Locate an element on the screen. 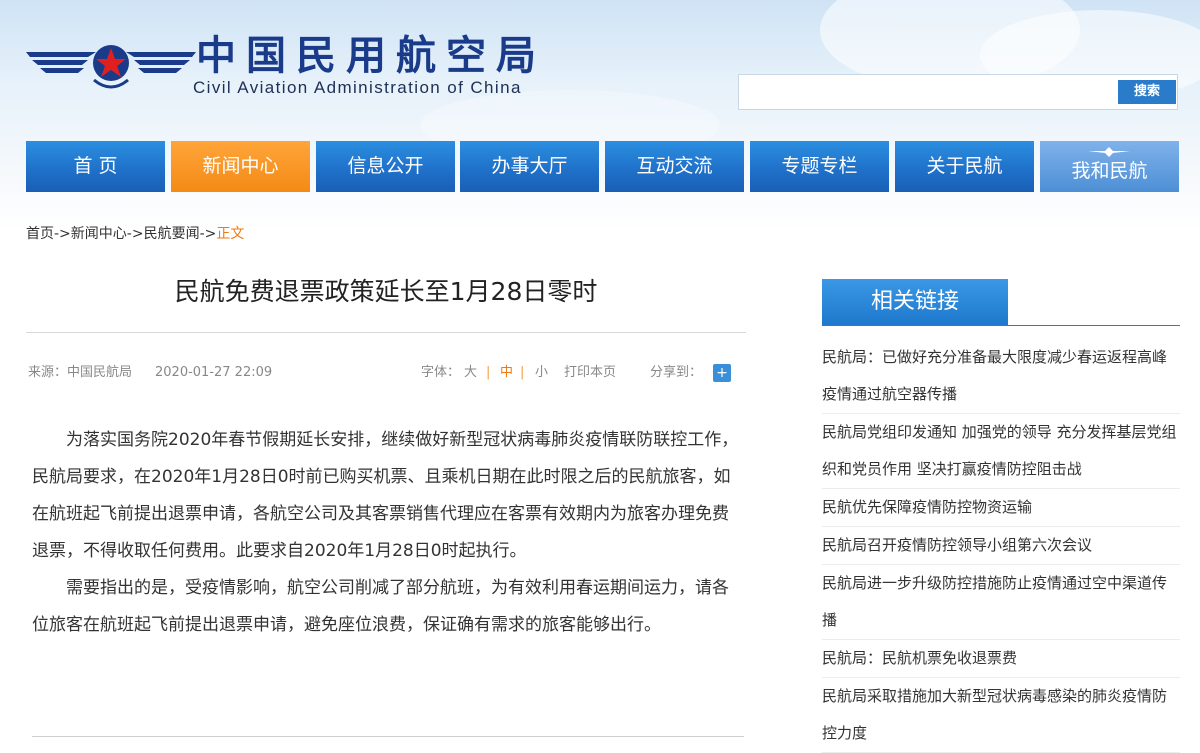 Image resolution: width=1200 pixels, height=753 pixels. plane-icon is located at coordinates (1109, 152).